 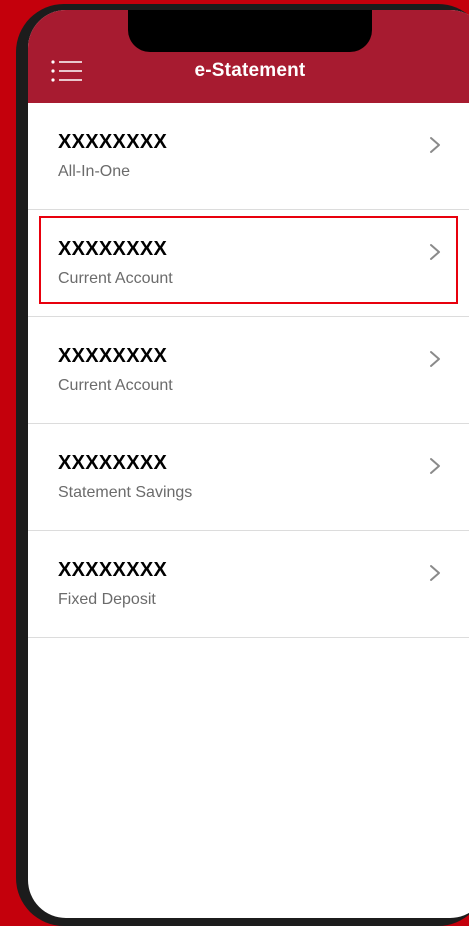 I want to click on account-row-all-in-one: XXXXXXXX All-In-One, so click(x=248, y=156).